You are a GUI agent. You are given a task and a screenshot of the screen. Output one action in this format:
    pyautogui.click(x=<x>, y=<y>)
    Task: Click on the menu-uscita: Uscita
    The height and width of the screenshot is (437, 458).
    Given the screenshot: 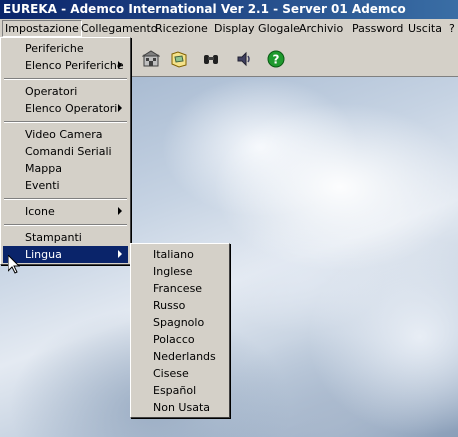 What is the action you would take?
    pyautogui.click(x=425, y=28)
    